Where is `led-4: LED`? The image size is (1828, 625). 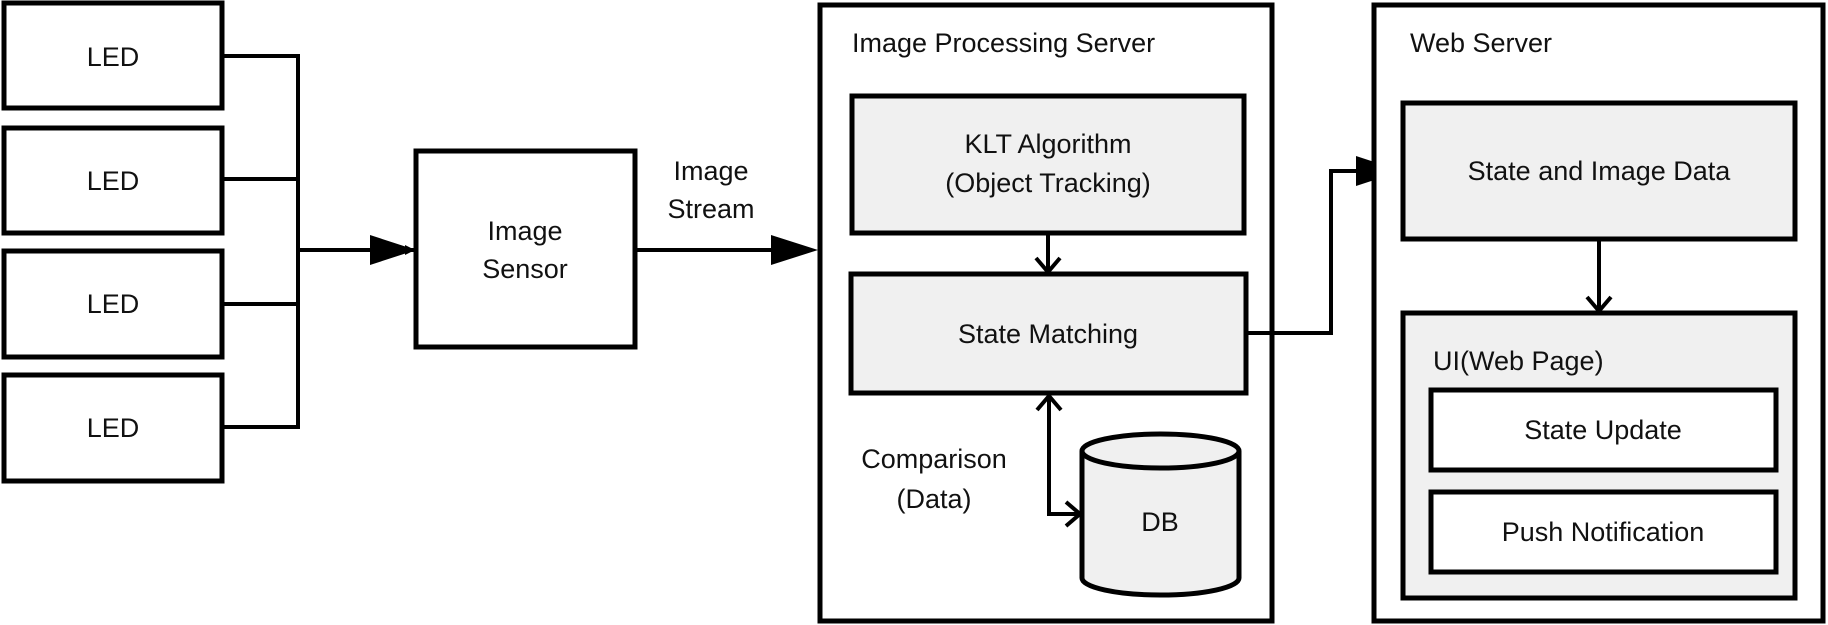 led-4: LED is located at coordinates (113, 428).